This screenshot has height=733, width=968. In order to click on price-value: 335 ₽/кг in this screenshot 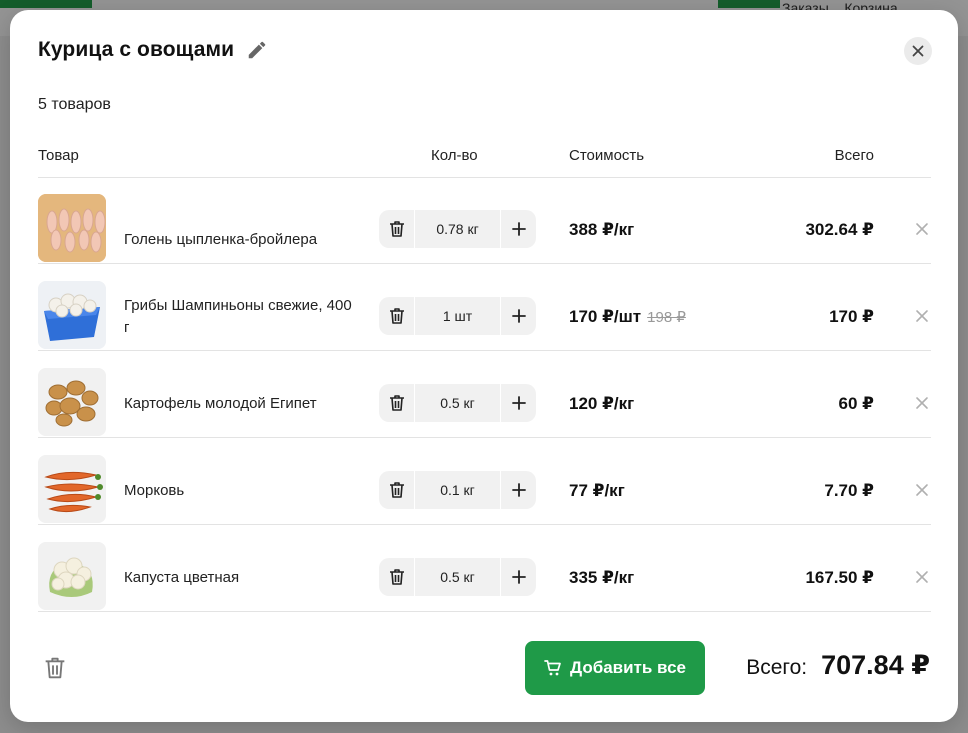, I will do `click(602, 577)`.